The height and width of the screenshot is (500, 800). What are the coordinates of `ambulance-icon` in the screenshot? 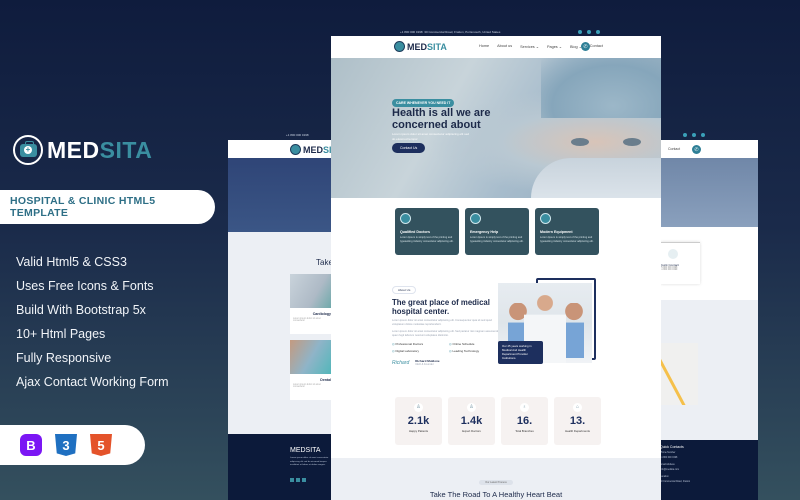 It's located at (475, 218).